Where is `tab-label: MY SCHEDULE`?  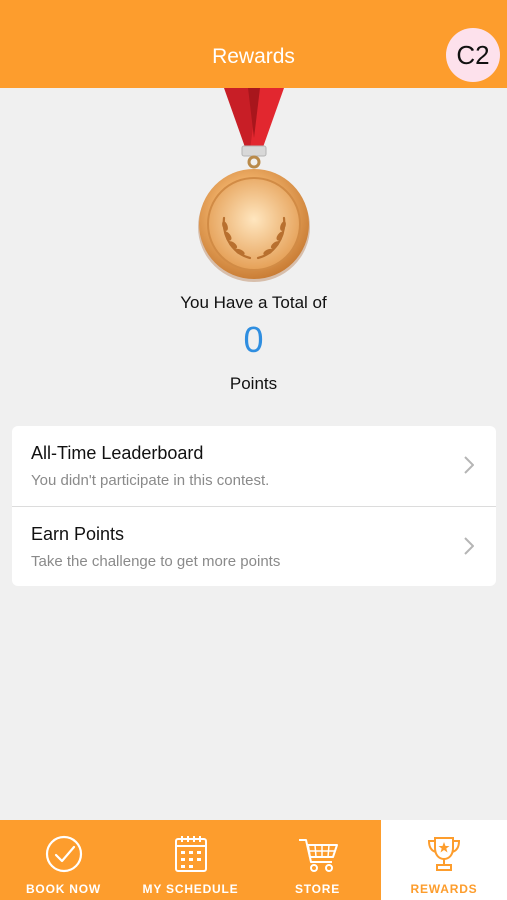 tab-label: MY SCHEDULE is located at coordinates (190, 889).